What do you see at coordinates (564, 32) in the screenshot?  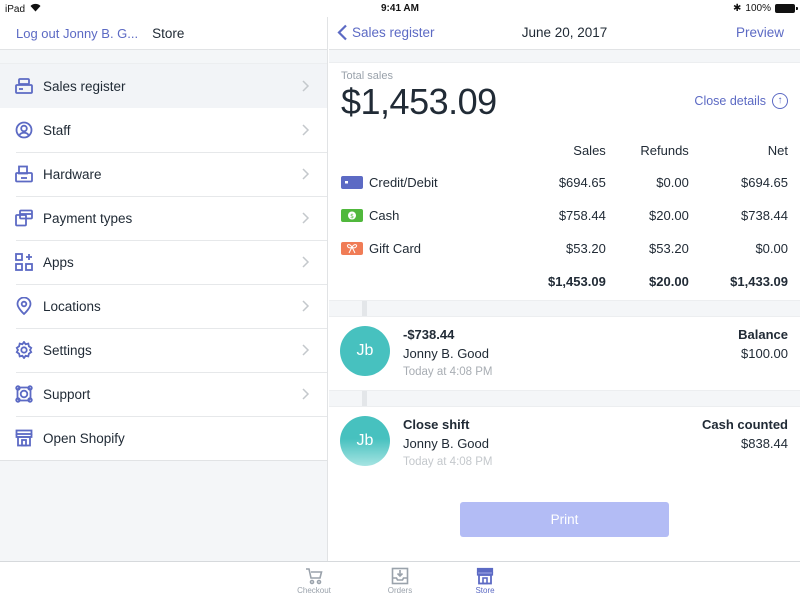 I see `register-date: June 20, 2017` at bounding box center [564, 32].